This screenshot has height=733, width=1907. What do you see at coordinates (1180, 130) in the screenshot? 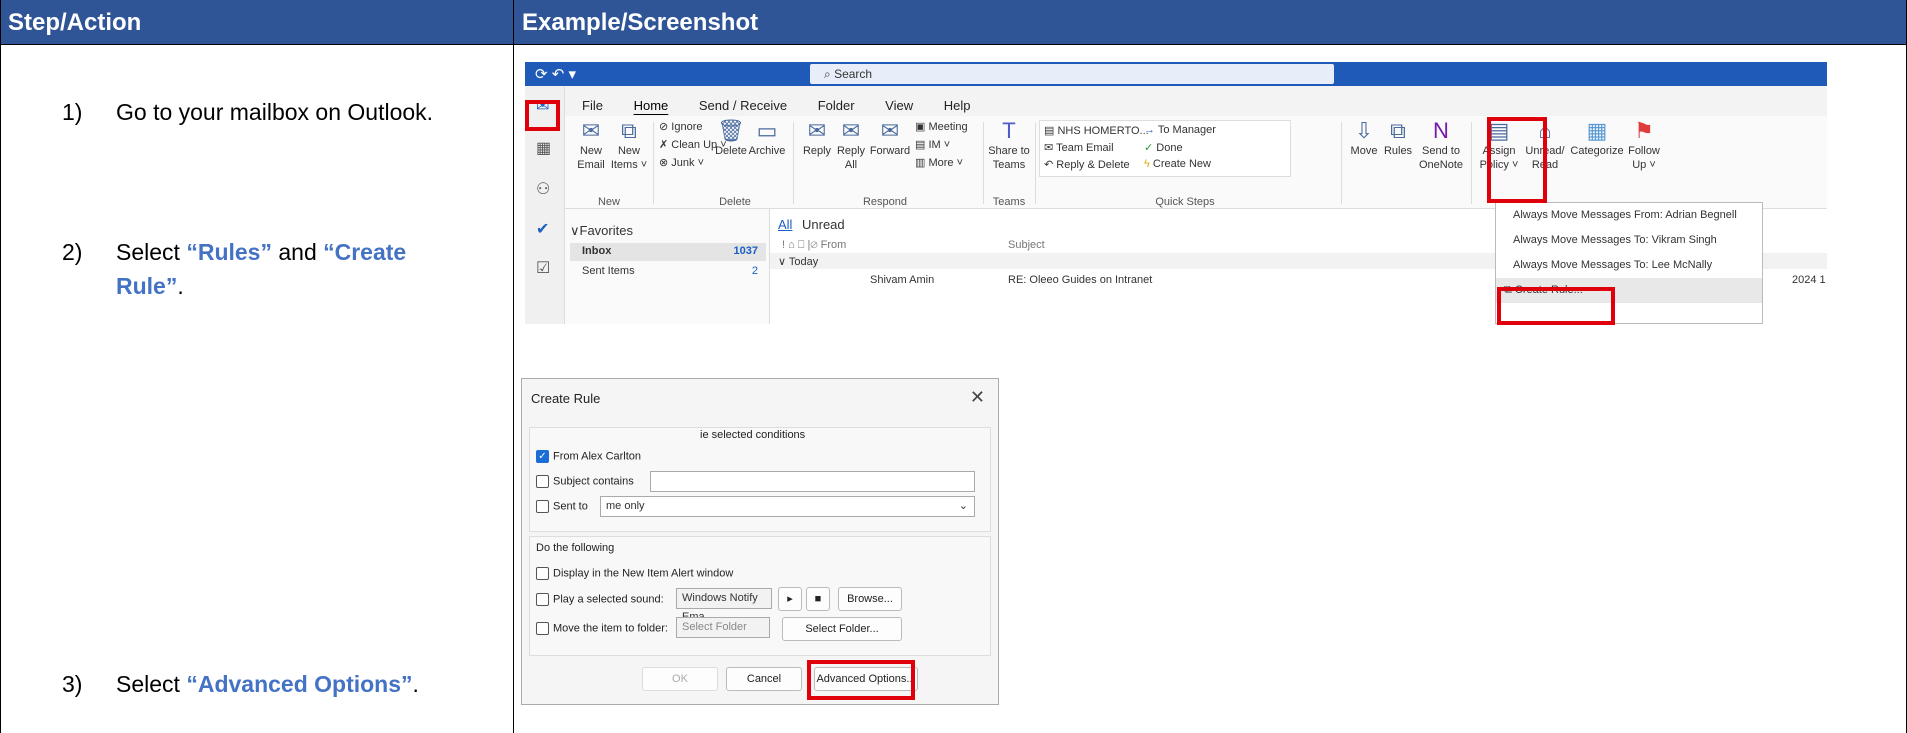
I see `quick-step-to-manager: → To Manager` at bounding box center [1180, 130].